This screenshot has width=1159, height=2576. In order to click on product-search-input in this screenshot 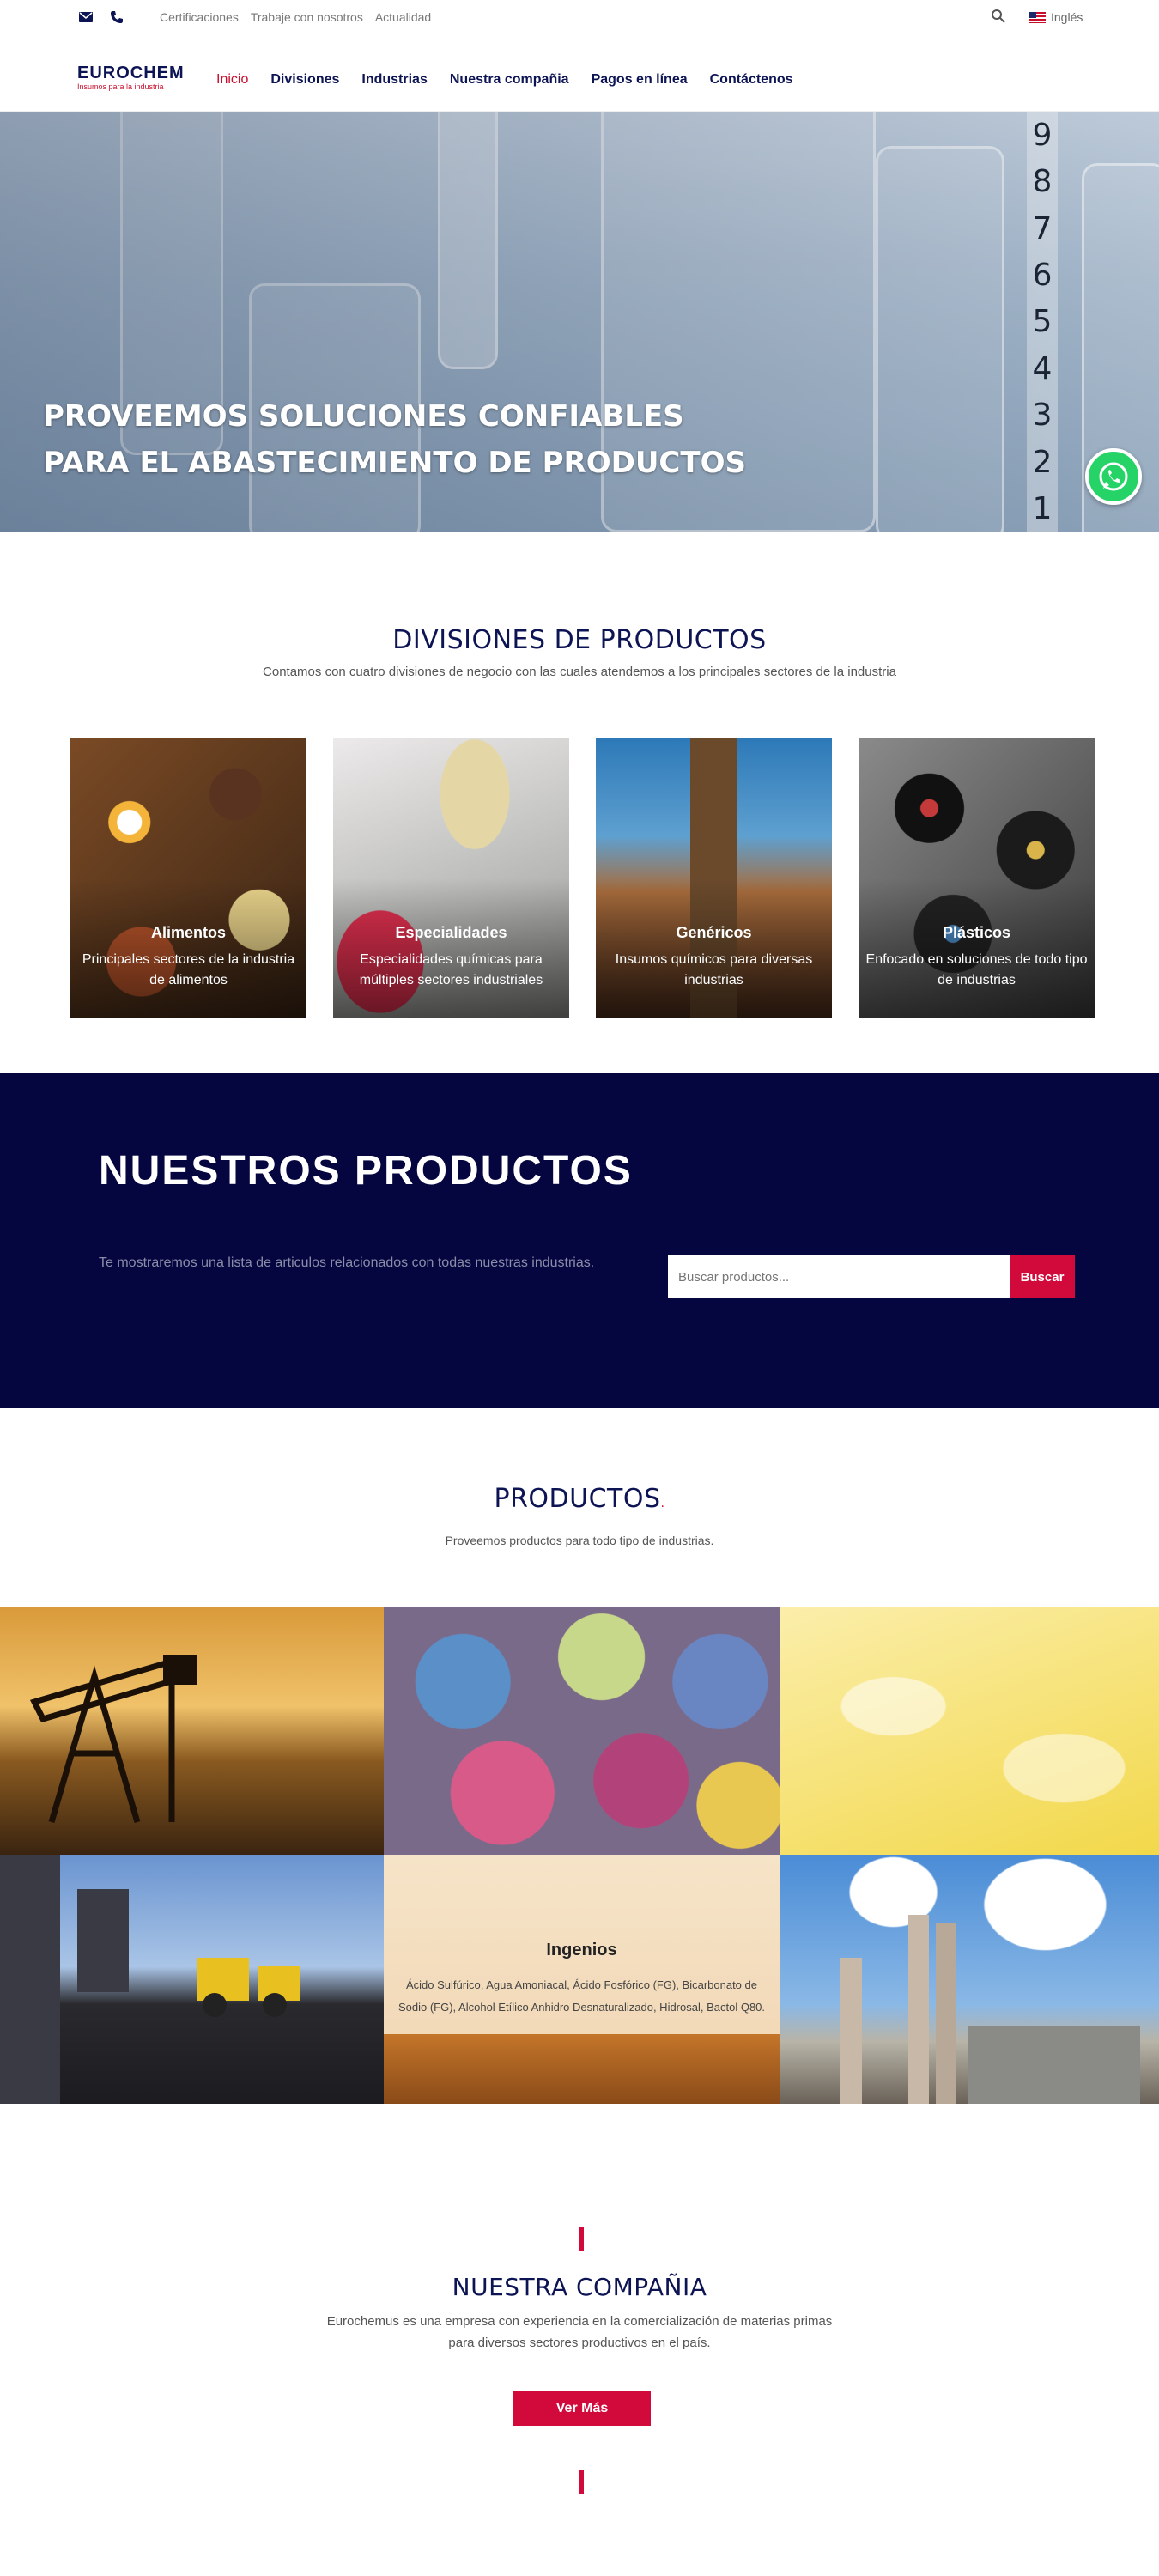, I will do `click(839, 1276)`.